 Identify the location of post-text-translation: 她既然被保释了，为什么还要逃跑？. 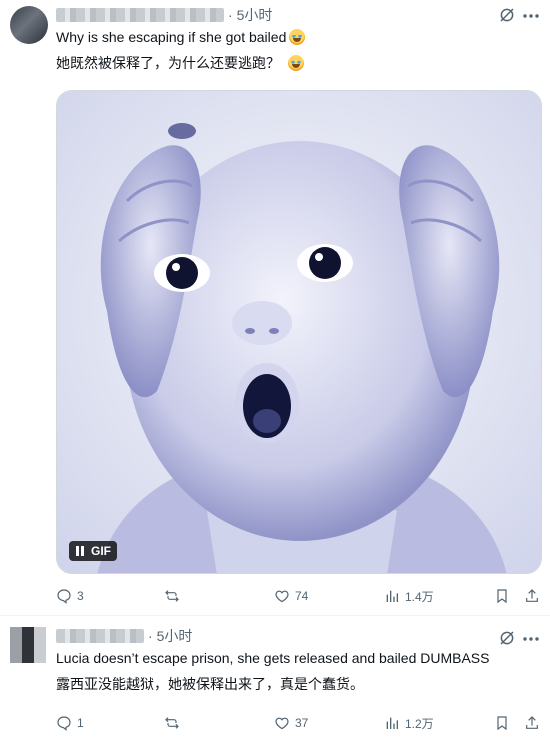
(180, 63).